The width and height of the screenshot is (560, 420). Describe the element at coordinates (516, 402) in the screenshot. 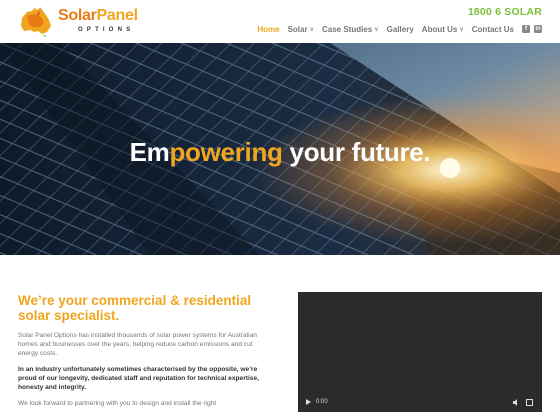

I see `volume-icon` at that location.